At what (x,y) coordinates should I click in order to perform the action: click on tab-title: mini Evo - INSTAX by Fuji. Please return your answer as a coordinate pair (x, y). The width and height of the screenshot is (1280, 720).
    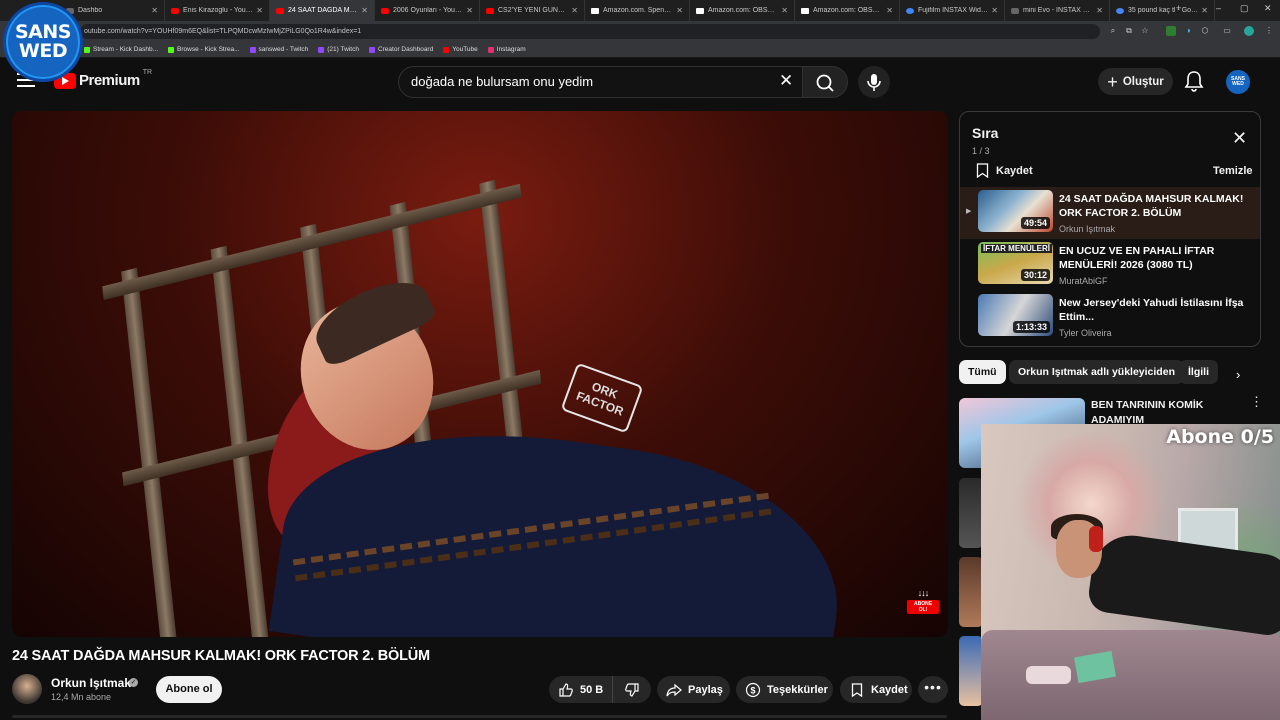
    Looking at the image, I should click on (1058, 10).